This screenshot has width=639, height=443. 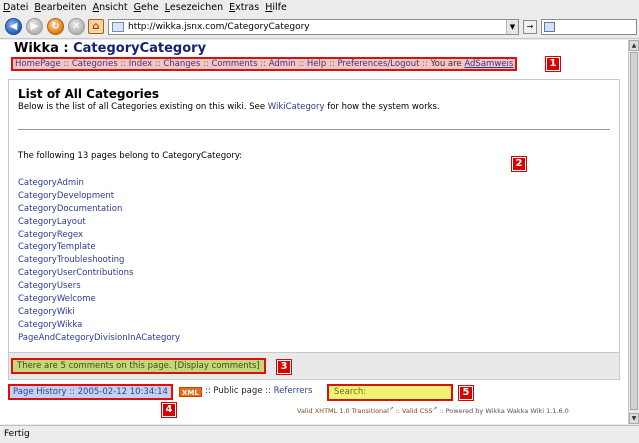 I want to click on referrers-link: Referrers, so click(x=293, y=391).